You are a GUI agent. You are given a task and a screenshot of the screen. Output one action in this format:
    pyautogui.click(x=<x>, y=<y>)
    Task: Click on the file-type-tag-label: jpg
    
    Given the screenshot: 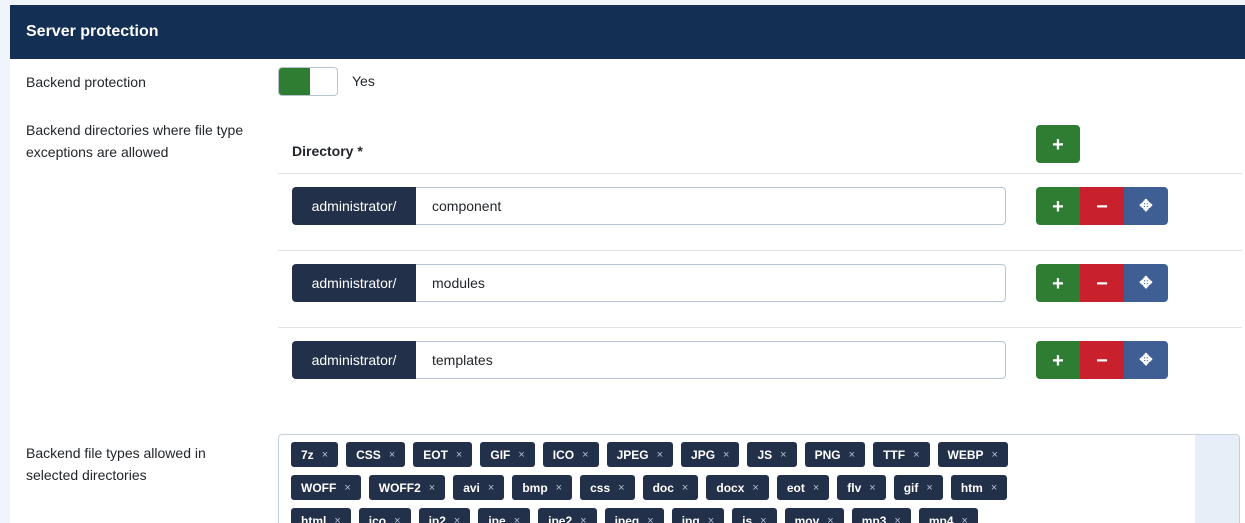 What is the action you would take?
    pyautogui.click(x=690, y=518)
    